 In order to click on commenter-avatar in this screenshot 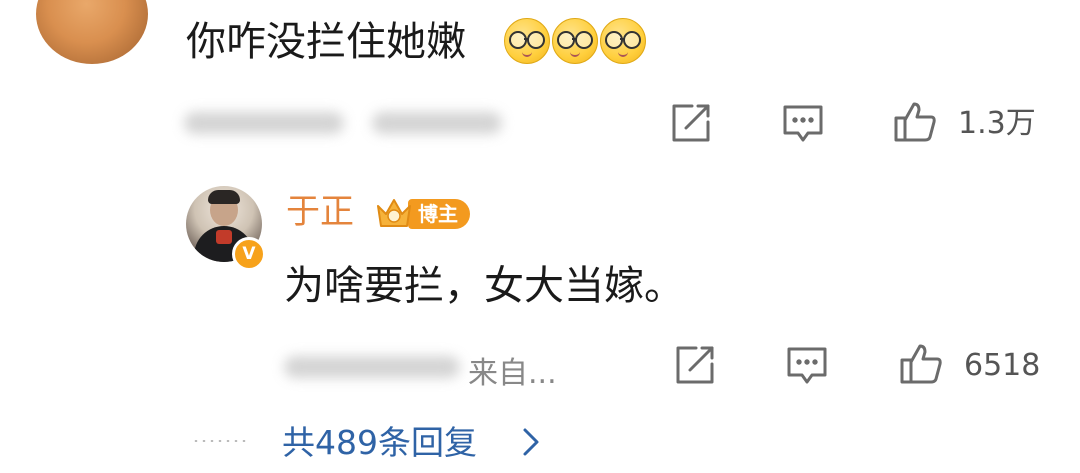, I will do `click(92, 32)`.